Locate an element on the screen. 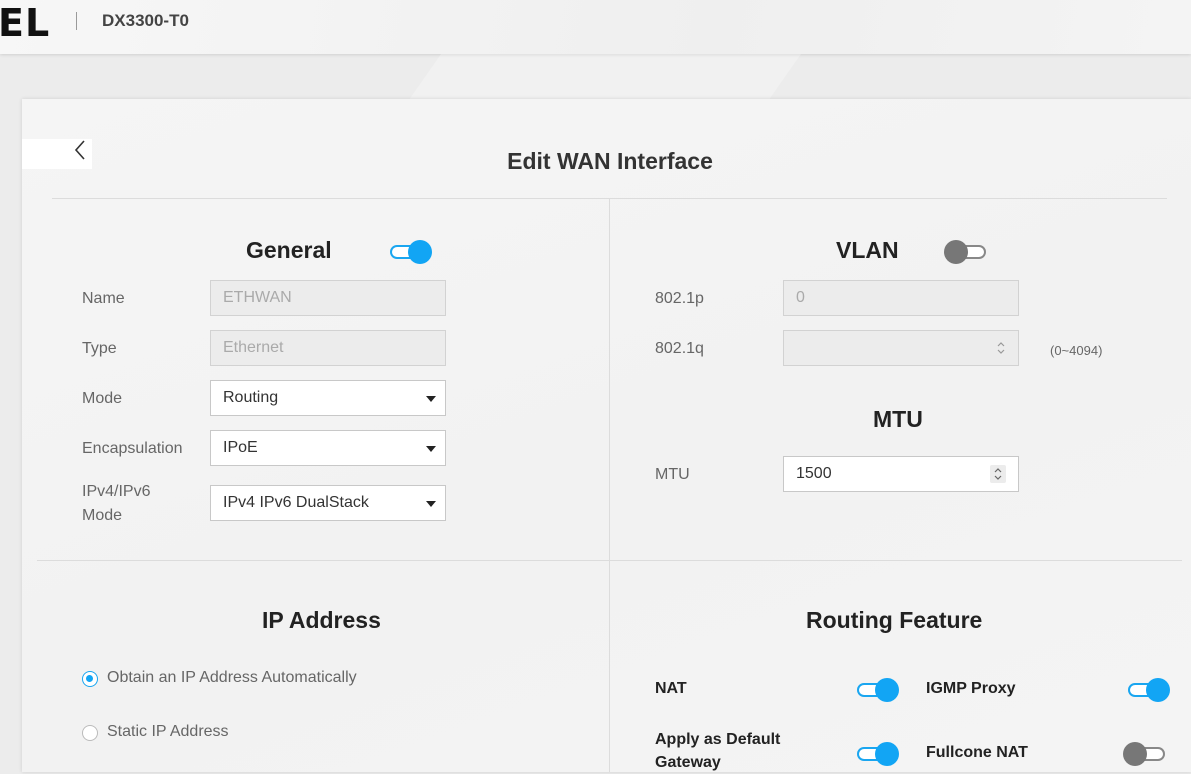 The image size is (1191, 774). igmp-proxy-label: IGMP Proxy is located at coordinates (971, 688).